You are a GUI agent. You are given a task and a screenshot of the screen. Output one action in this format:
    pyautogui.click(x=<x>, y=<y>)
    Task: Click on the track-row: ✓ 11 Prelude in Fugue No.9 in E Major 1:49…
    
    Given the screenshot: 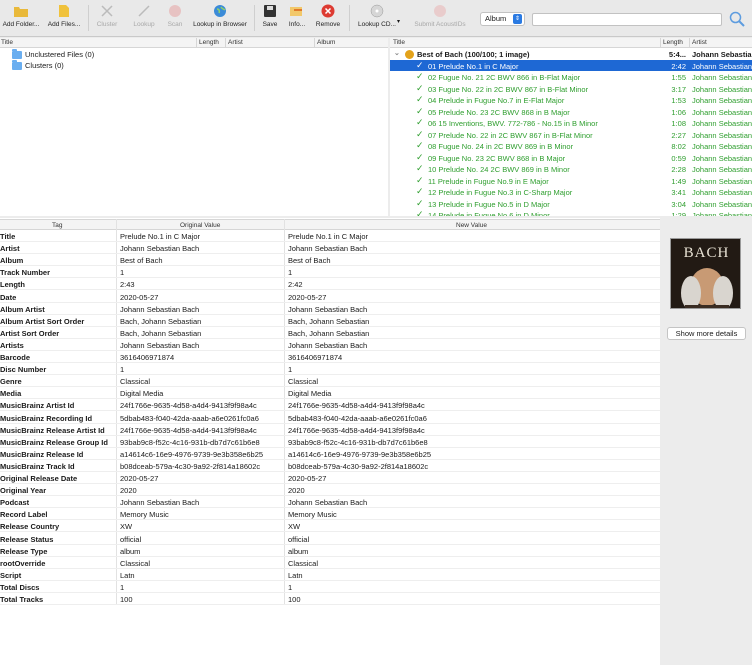 What is the action you would take?
    pyautogui.click(x=571, y=181)
    